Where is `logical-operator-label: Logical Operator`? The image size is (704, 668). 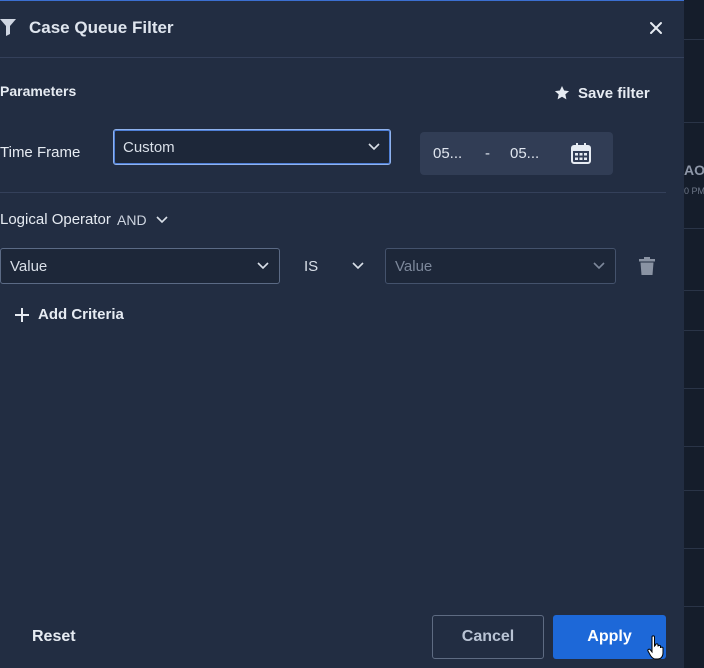 logical-operator-label: Logical Operator is located at coordinates (55, 219).